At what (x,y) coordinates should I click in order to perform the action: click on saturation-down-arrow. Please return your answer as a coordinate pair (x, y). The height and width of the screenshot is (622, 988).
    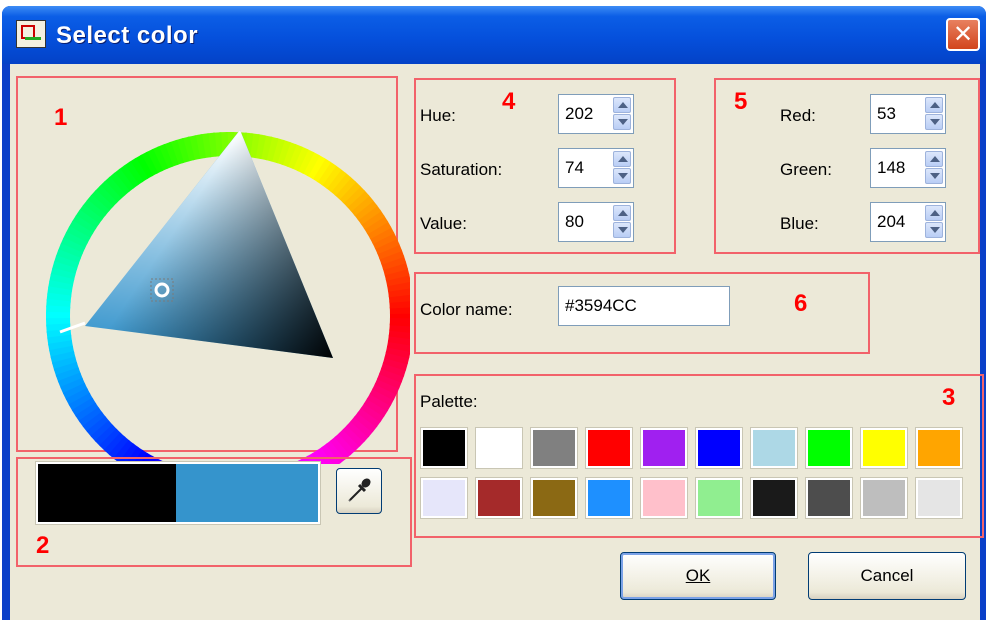
    Looking at the image, I should click on (622, 176).